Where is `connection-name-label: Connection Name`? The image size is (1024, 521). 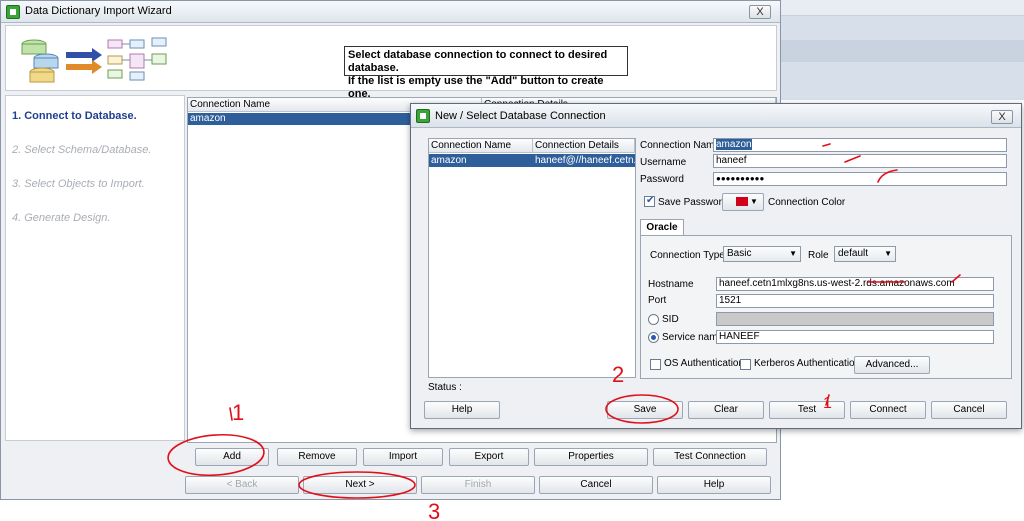 connection-name-label: Connection Name is located at coordinates (680, 145).